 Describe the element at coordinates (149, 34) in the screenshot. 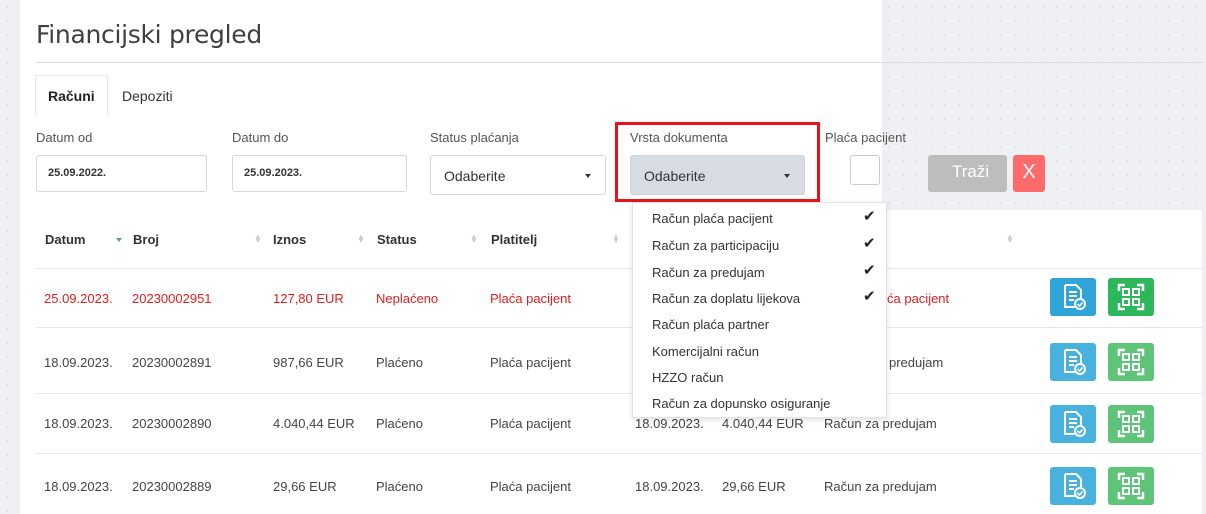

I see `page-title: Financijski pregled` at that location.